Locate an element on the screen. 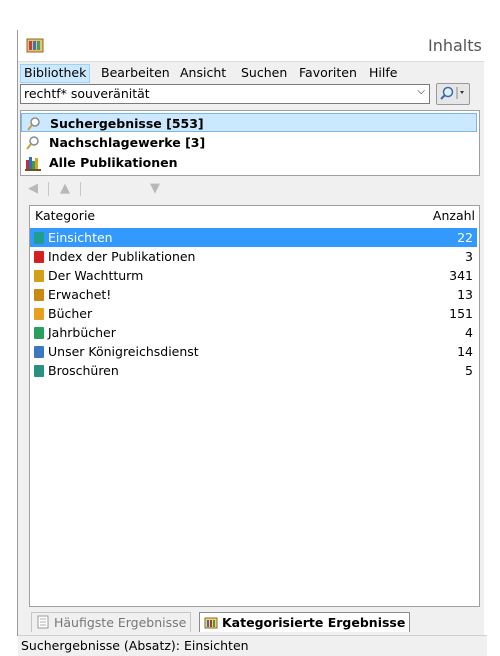 The image size is (500, 656). row-count: 151 is located at coordinates (461, 313).